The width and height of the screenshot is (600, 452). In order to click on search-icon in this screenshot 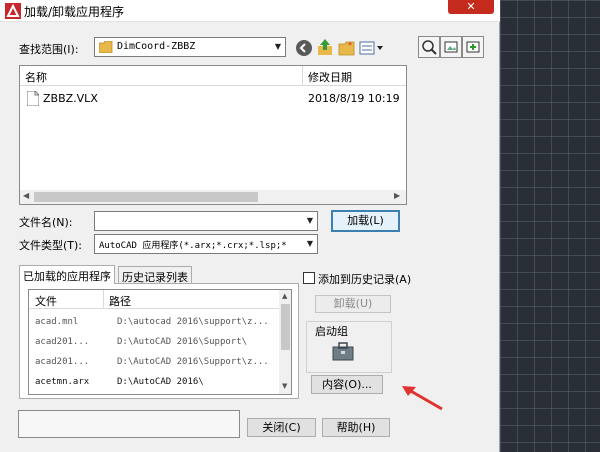, I will do `click(429, 47)`.